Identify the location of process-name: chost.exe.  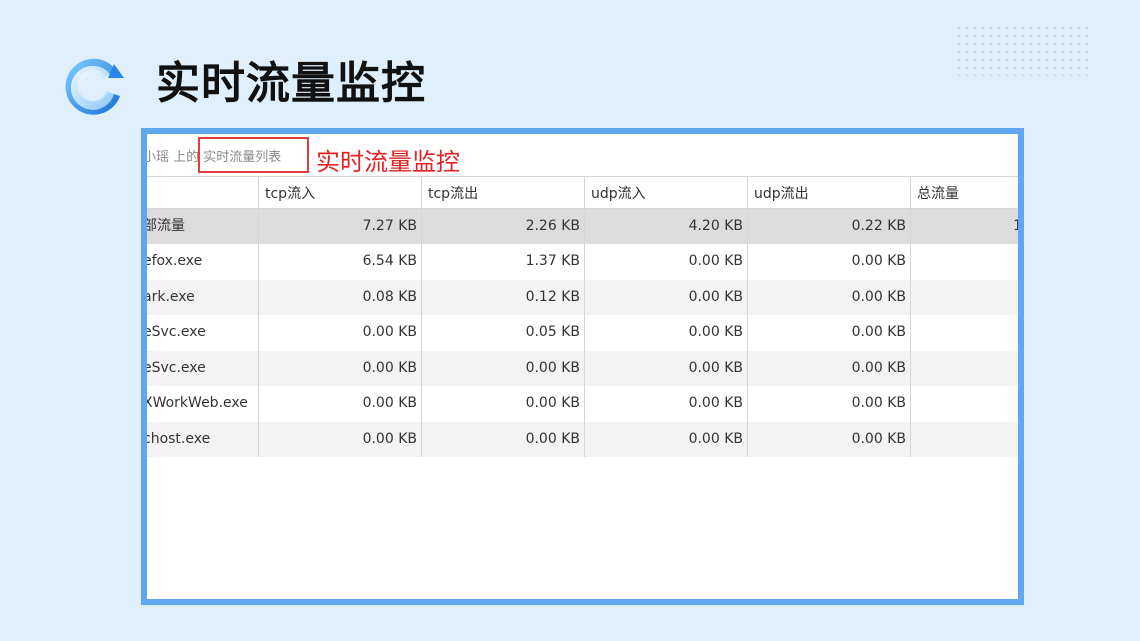
(179, 438).